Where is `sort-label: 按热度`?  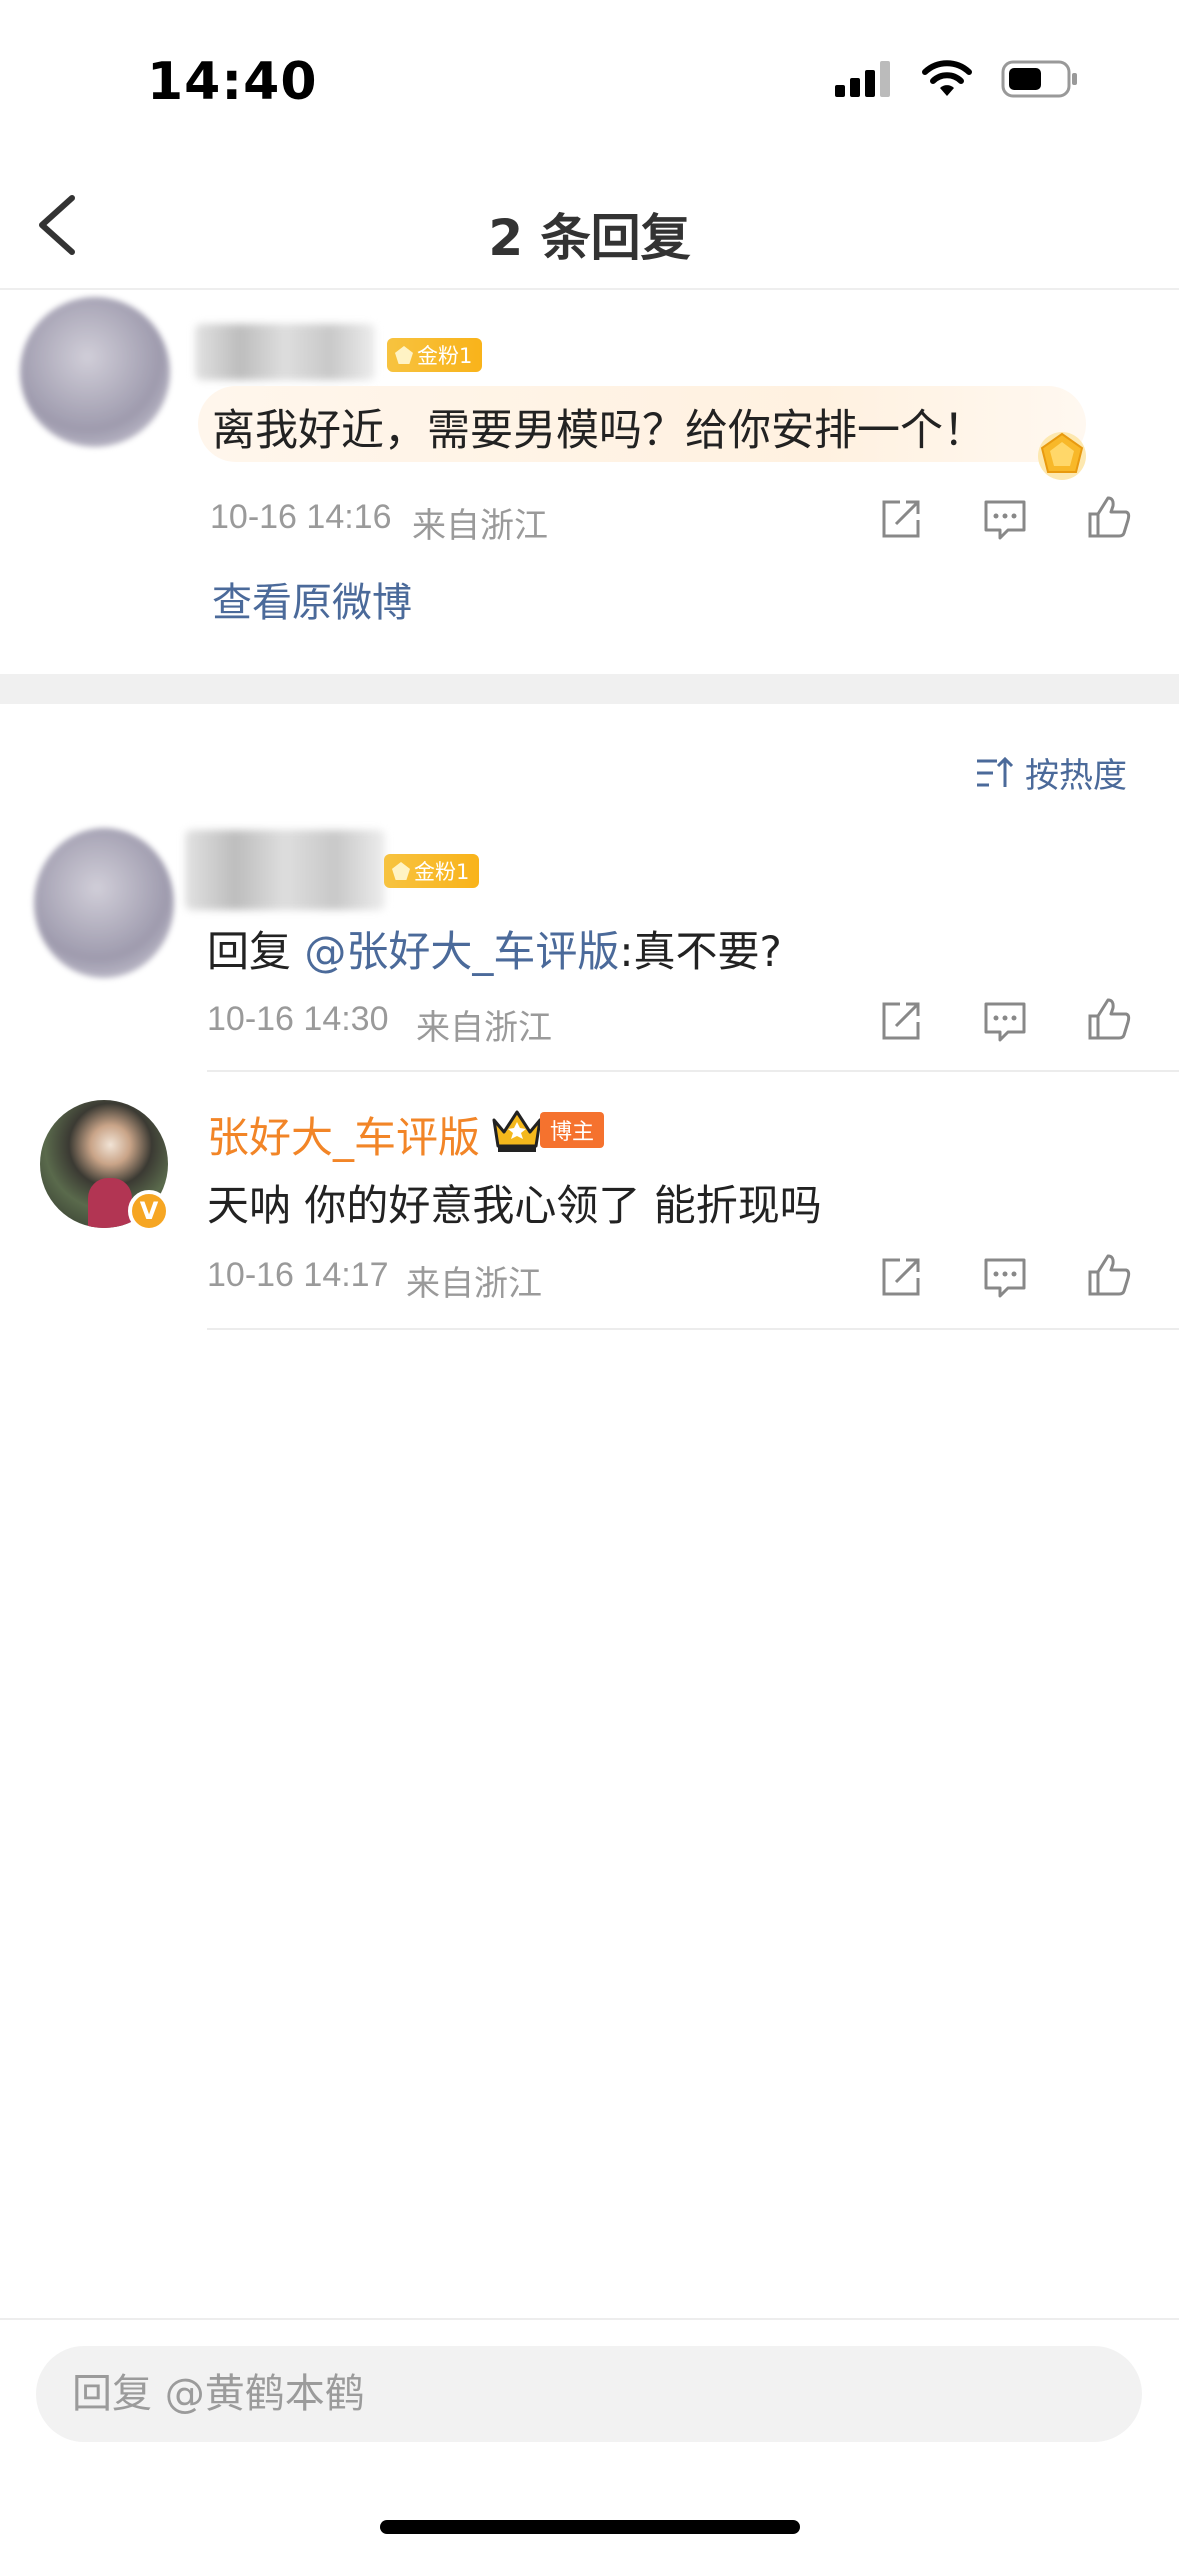
sort-label: 按热度 is located at coordinates (1076, 776).